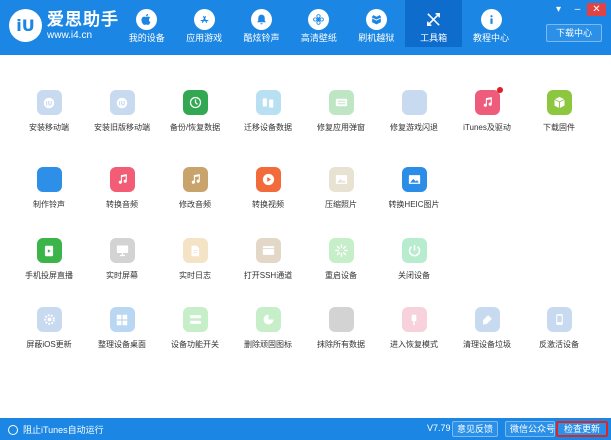 Image resolution: width=611 pixels, height=440 pixels. Describe the element at coordinates (305, 429) in the screenshot. I see `status-bar: 阻止iTunes自动运行 V7.79 意见反馈 微信公众号 检查更新` at that location.